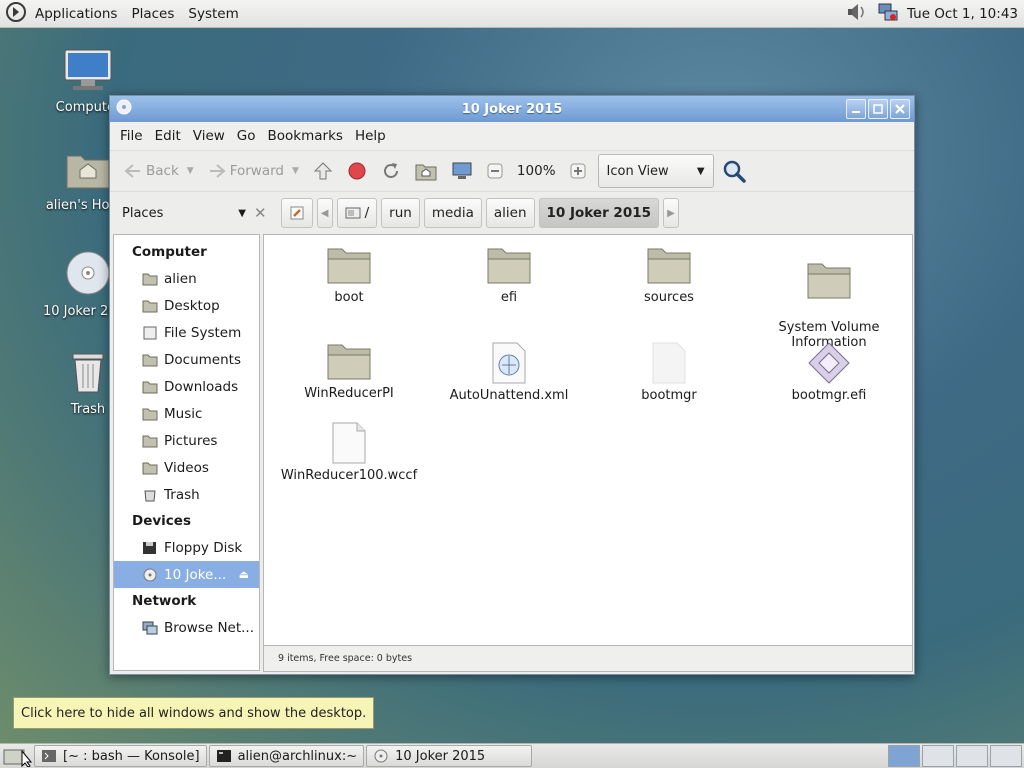  I want to click on sidebar-item-alien: alien, so click(186, 278).